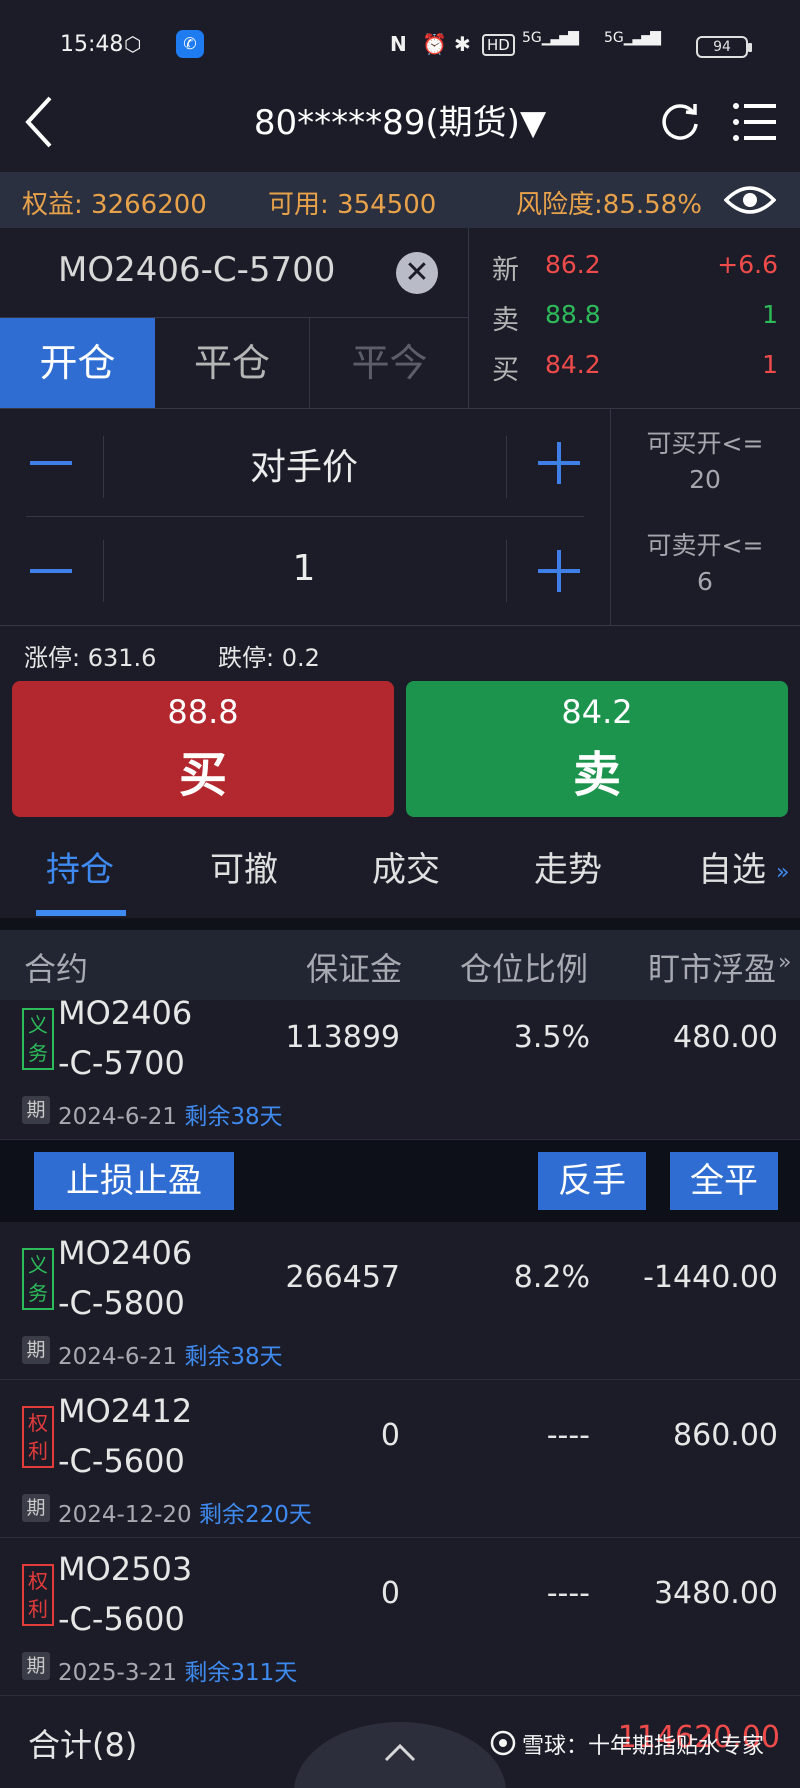  What do you see at coordinates (342, 1037) in the screenshot?
I see `margin-cell: 113899` at bounding box center [342, 1037].